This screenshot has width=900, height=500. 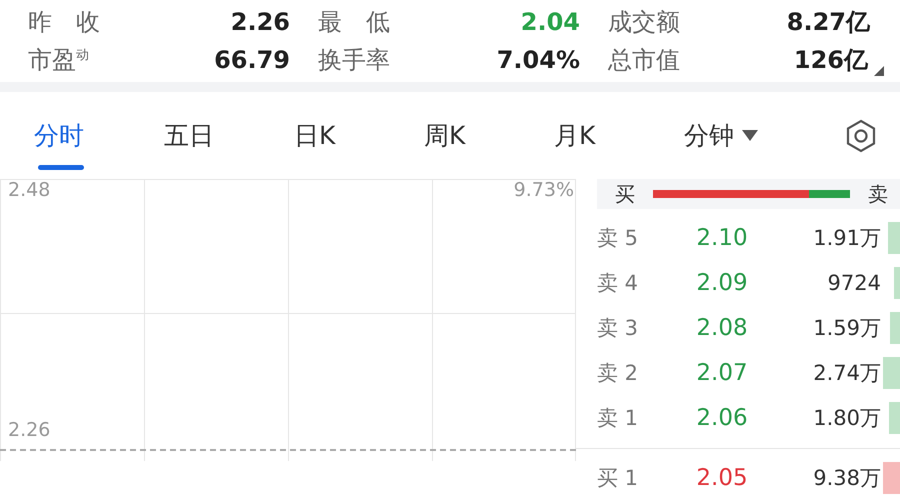 I want to click on order-price: 2.09, so click(x=722, y=283).